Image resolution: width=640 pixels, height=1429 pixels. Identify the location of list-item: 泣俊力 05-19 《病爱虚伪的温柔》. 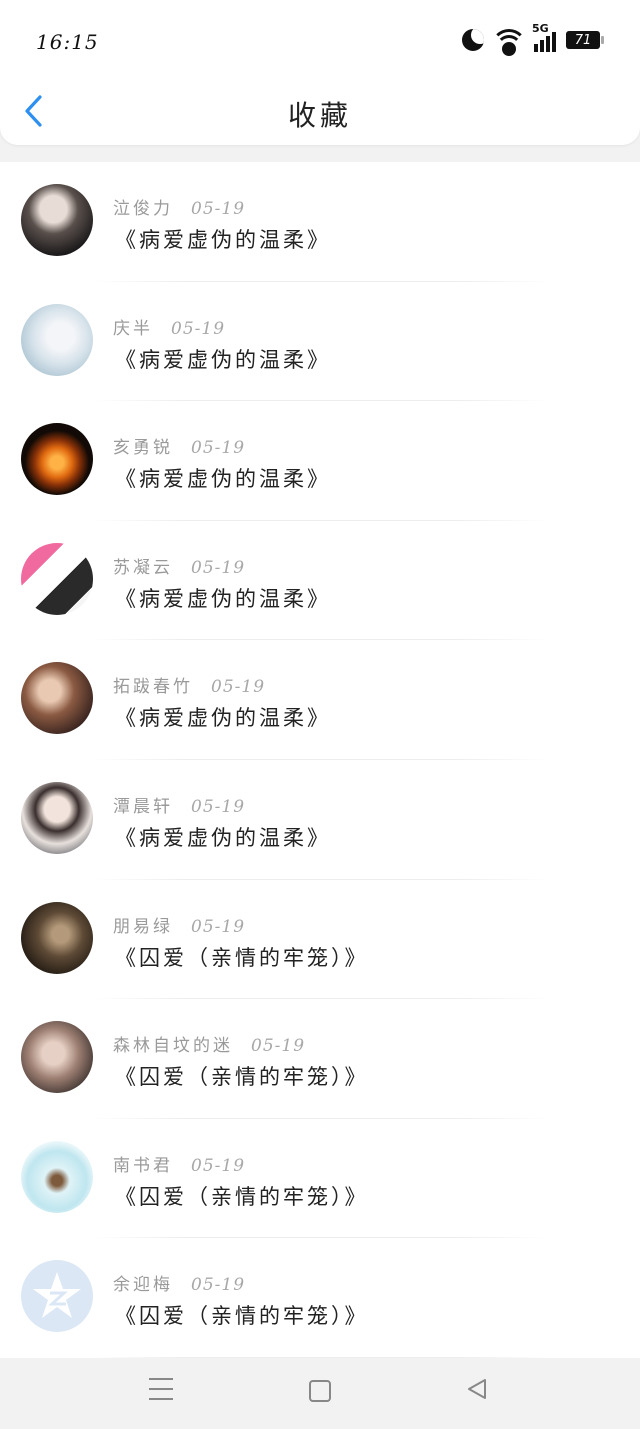
(320, 222).